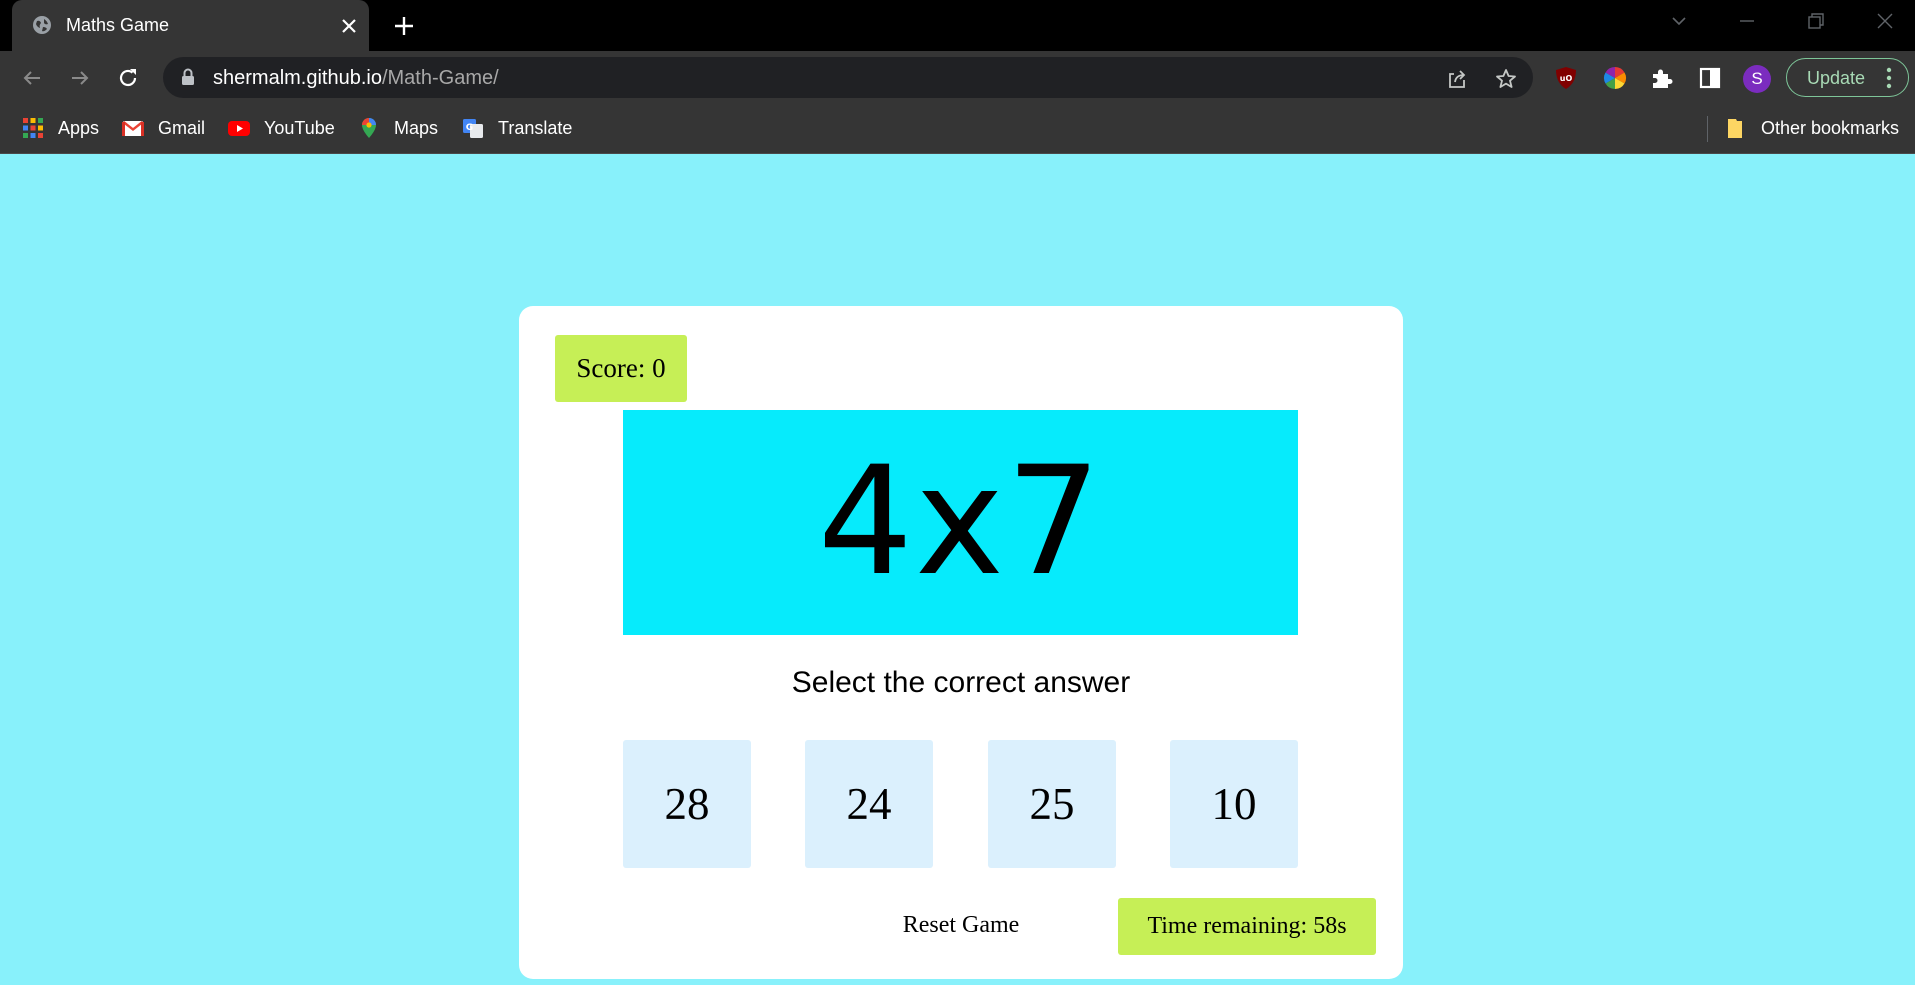 The width and height of the screenshot is (1915, 985). What do you see at coordinates (1747, 21) in the screenshot?
I see `minimize-icon` at bounding box center [1747, 21].